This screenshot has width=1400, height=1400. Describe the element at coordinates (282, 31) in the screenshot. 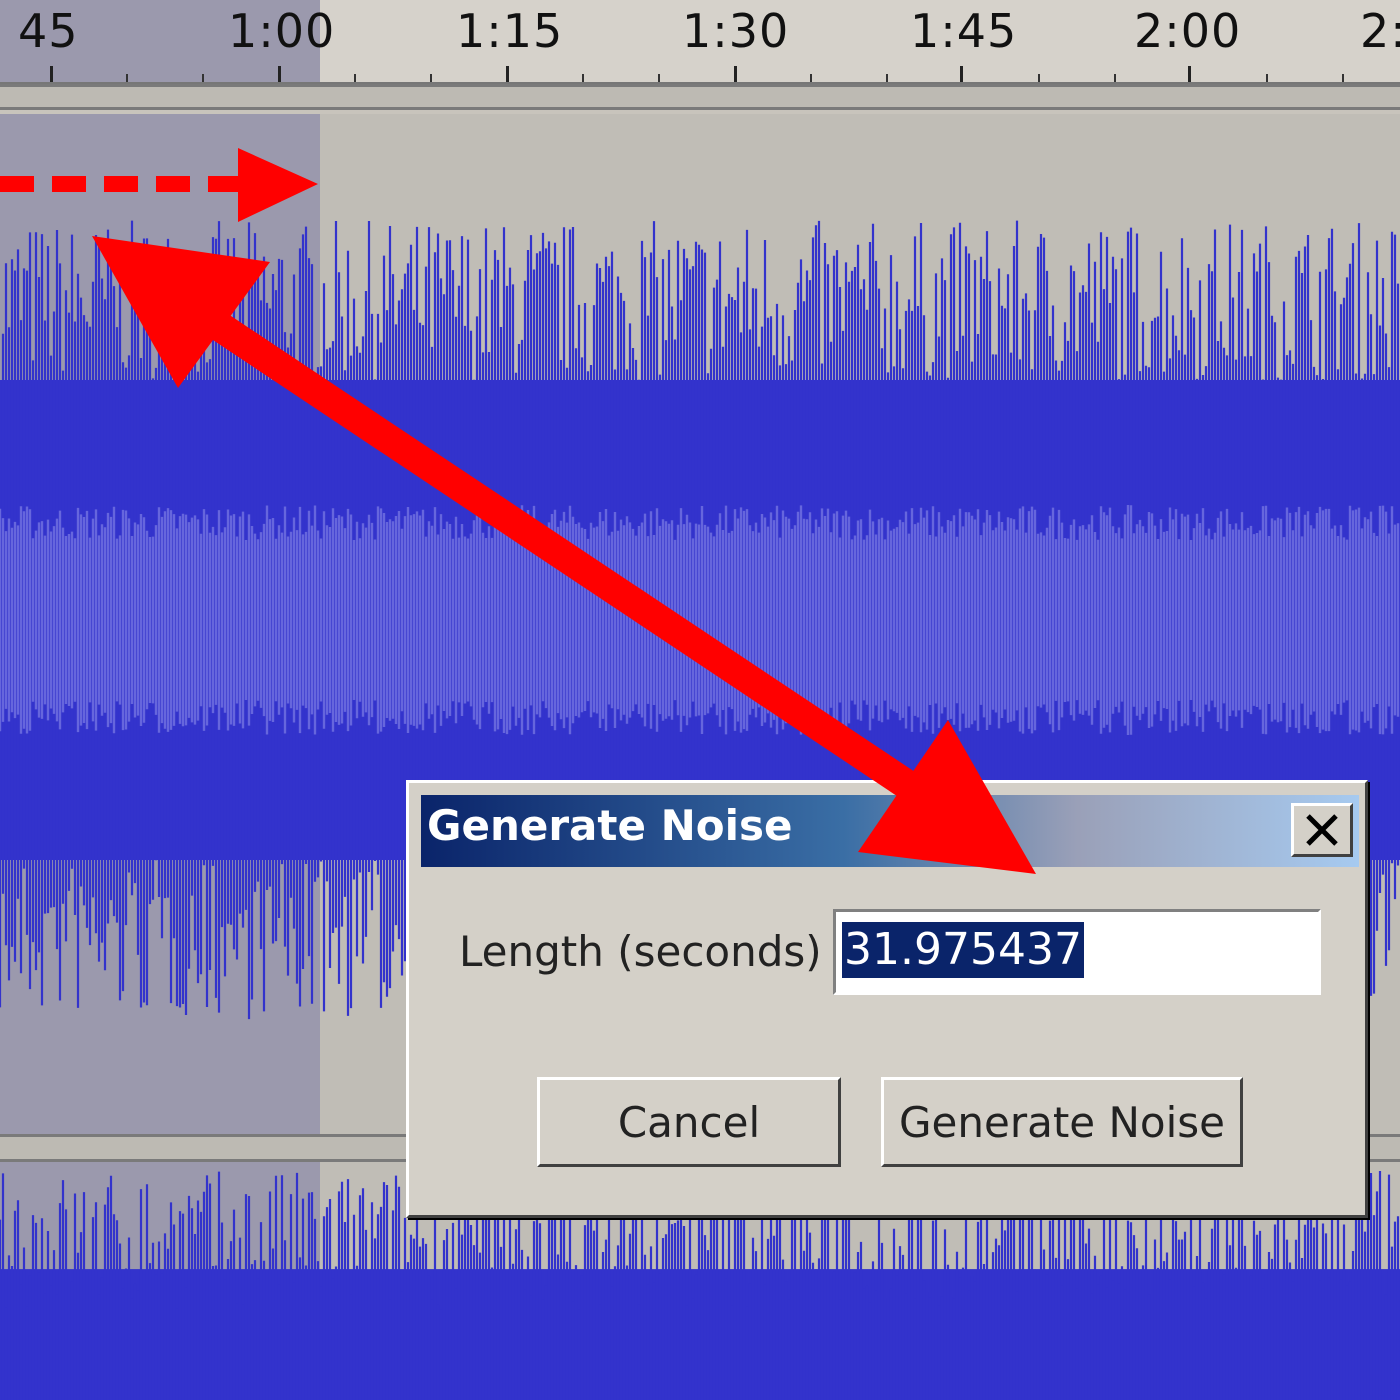

I see `ruler-label: 1:00` at that location.